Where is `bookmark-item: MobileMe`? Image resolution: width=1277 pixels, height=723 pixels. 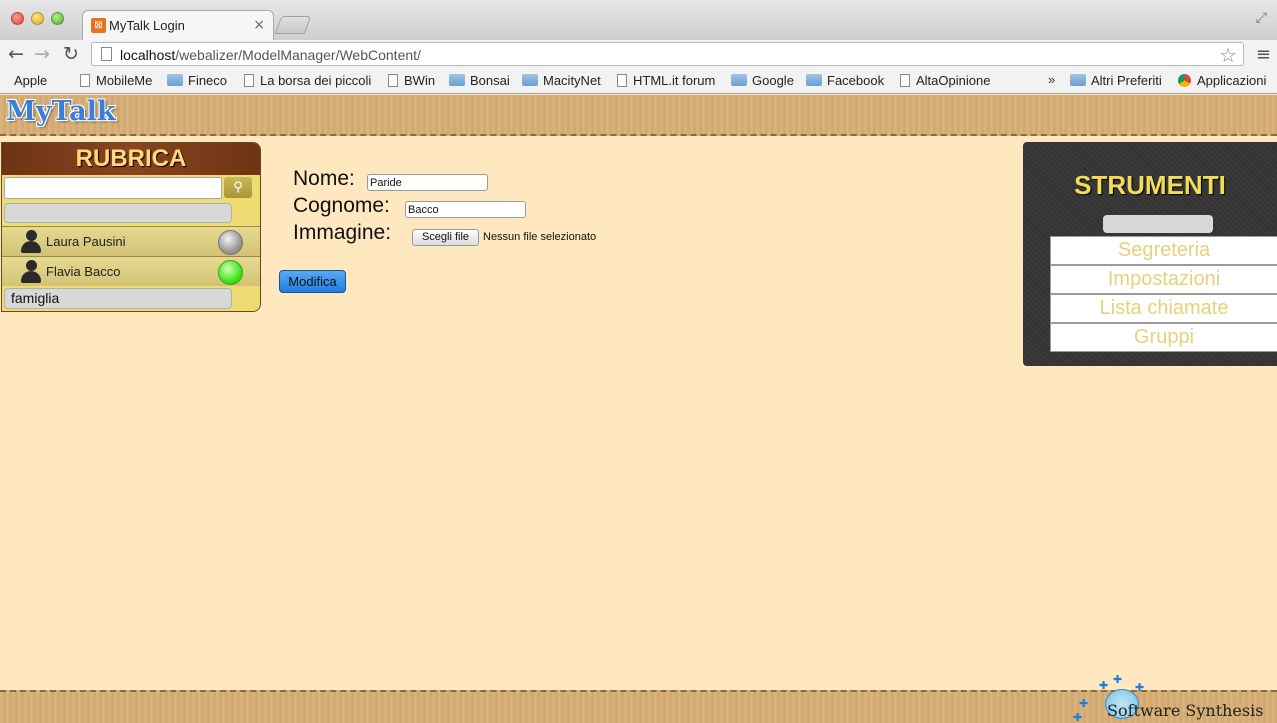
bookmark-item: MobileMe is located at coordinates (116, 80).